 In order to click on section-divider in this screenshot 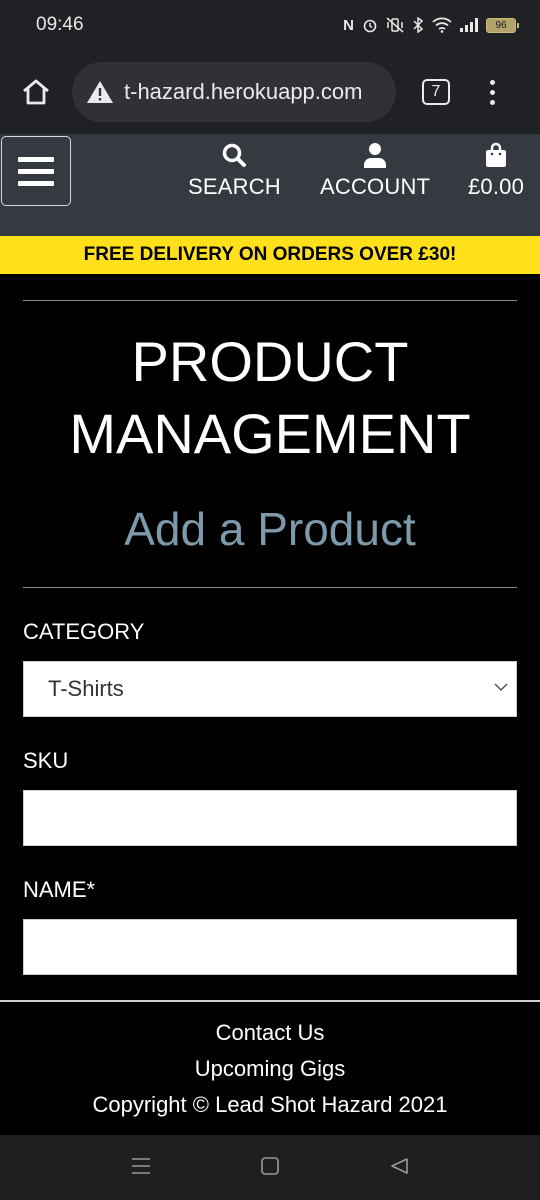, I will do `click(270, 587)`.